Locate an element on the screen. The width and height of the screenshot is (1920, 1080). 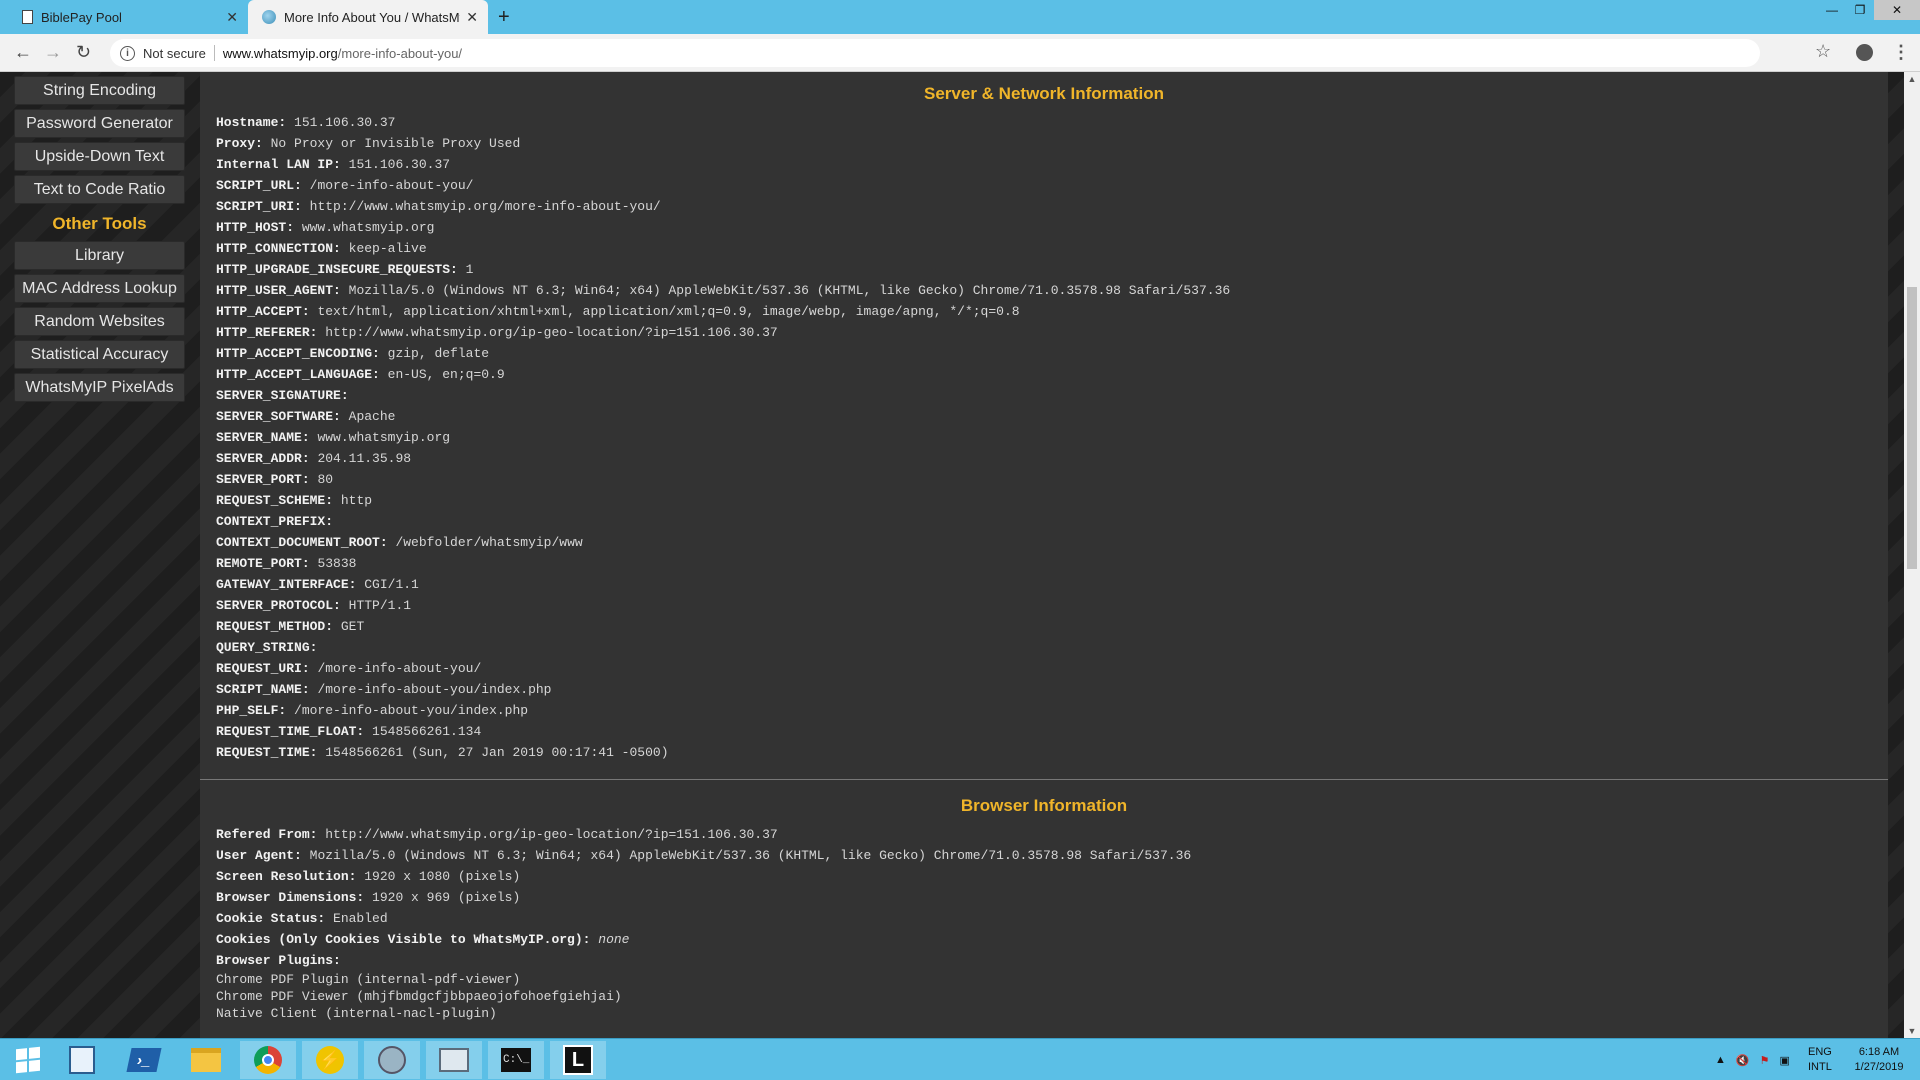
info-value: HTTP/1.1 is located at coordinates (380, 605).